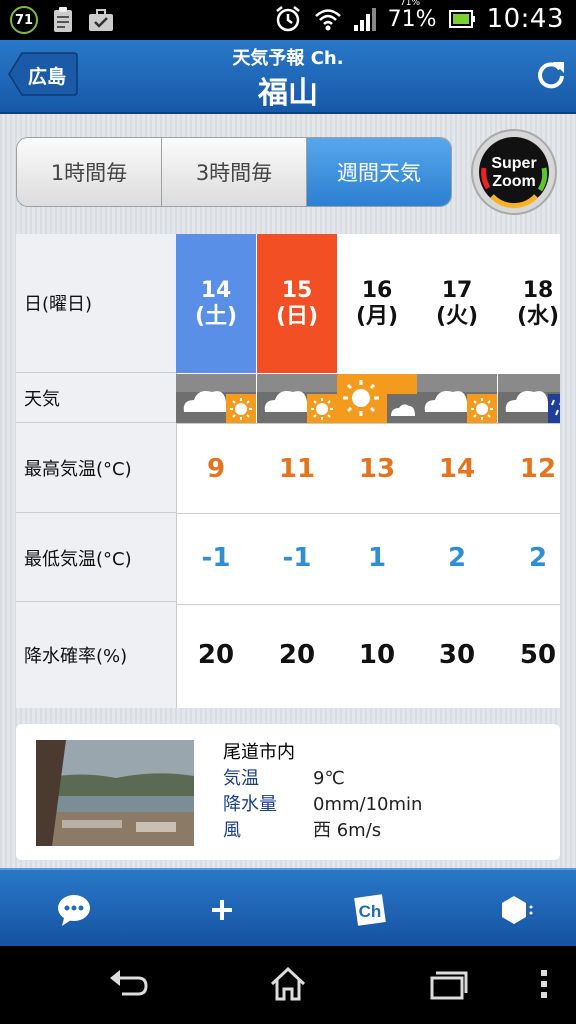 This screenshot has height=1024, width=576. I want to click on day-header: 14 (土), so click(216, 303).